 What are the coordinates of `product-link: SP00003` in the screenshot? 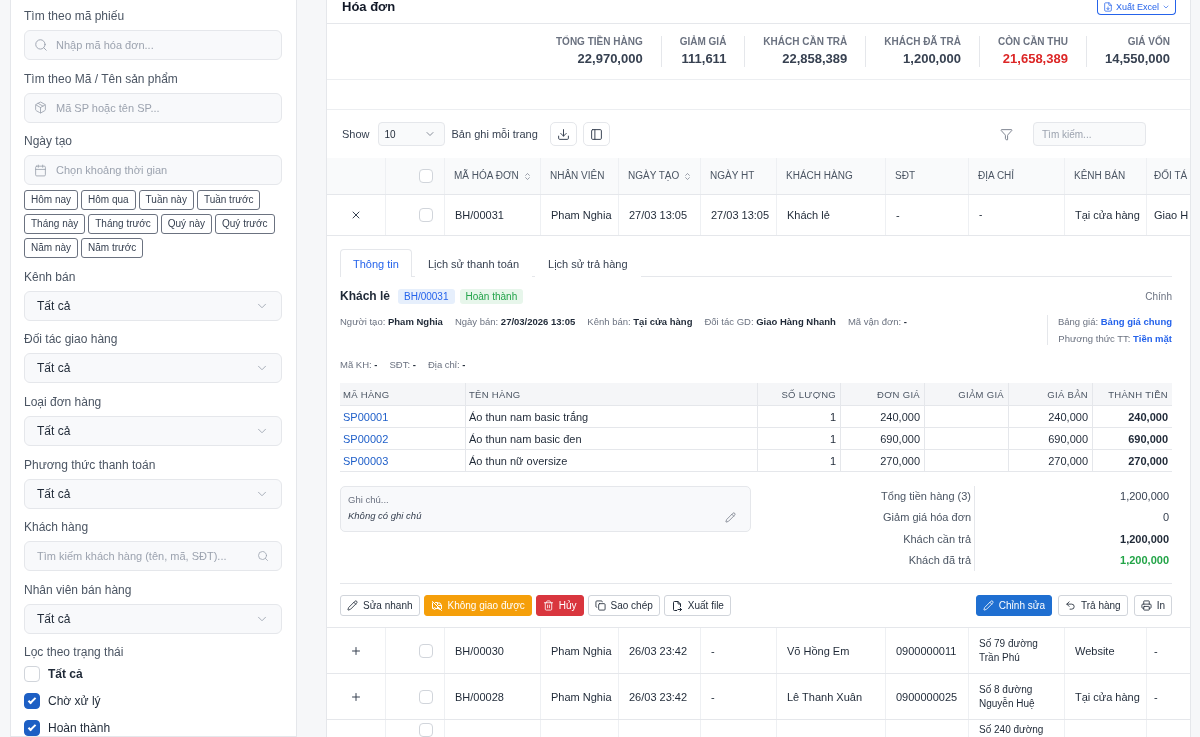 It's located at (366, 460).